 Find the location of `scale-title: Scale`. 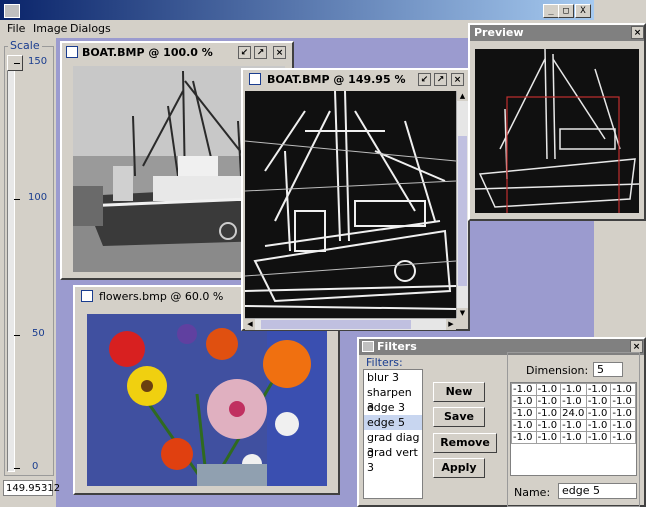

scale-title: Scale is located at coordinates (25, 45).